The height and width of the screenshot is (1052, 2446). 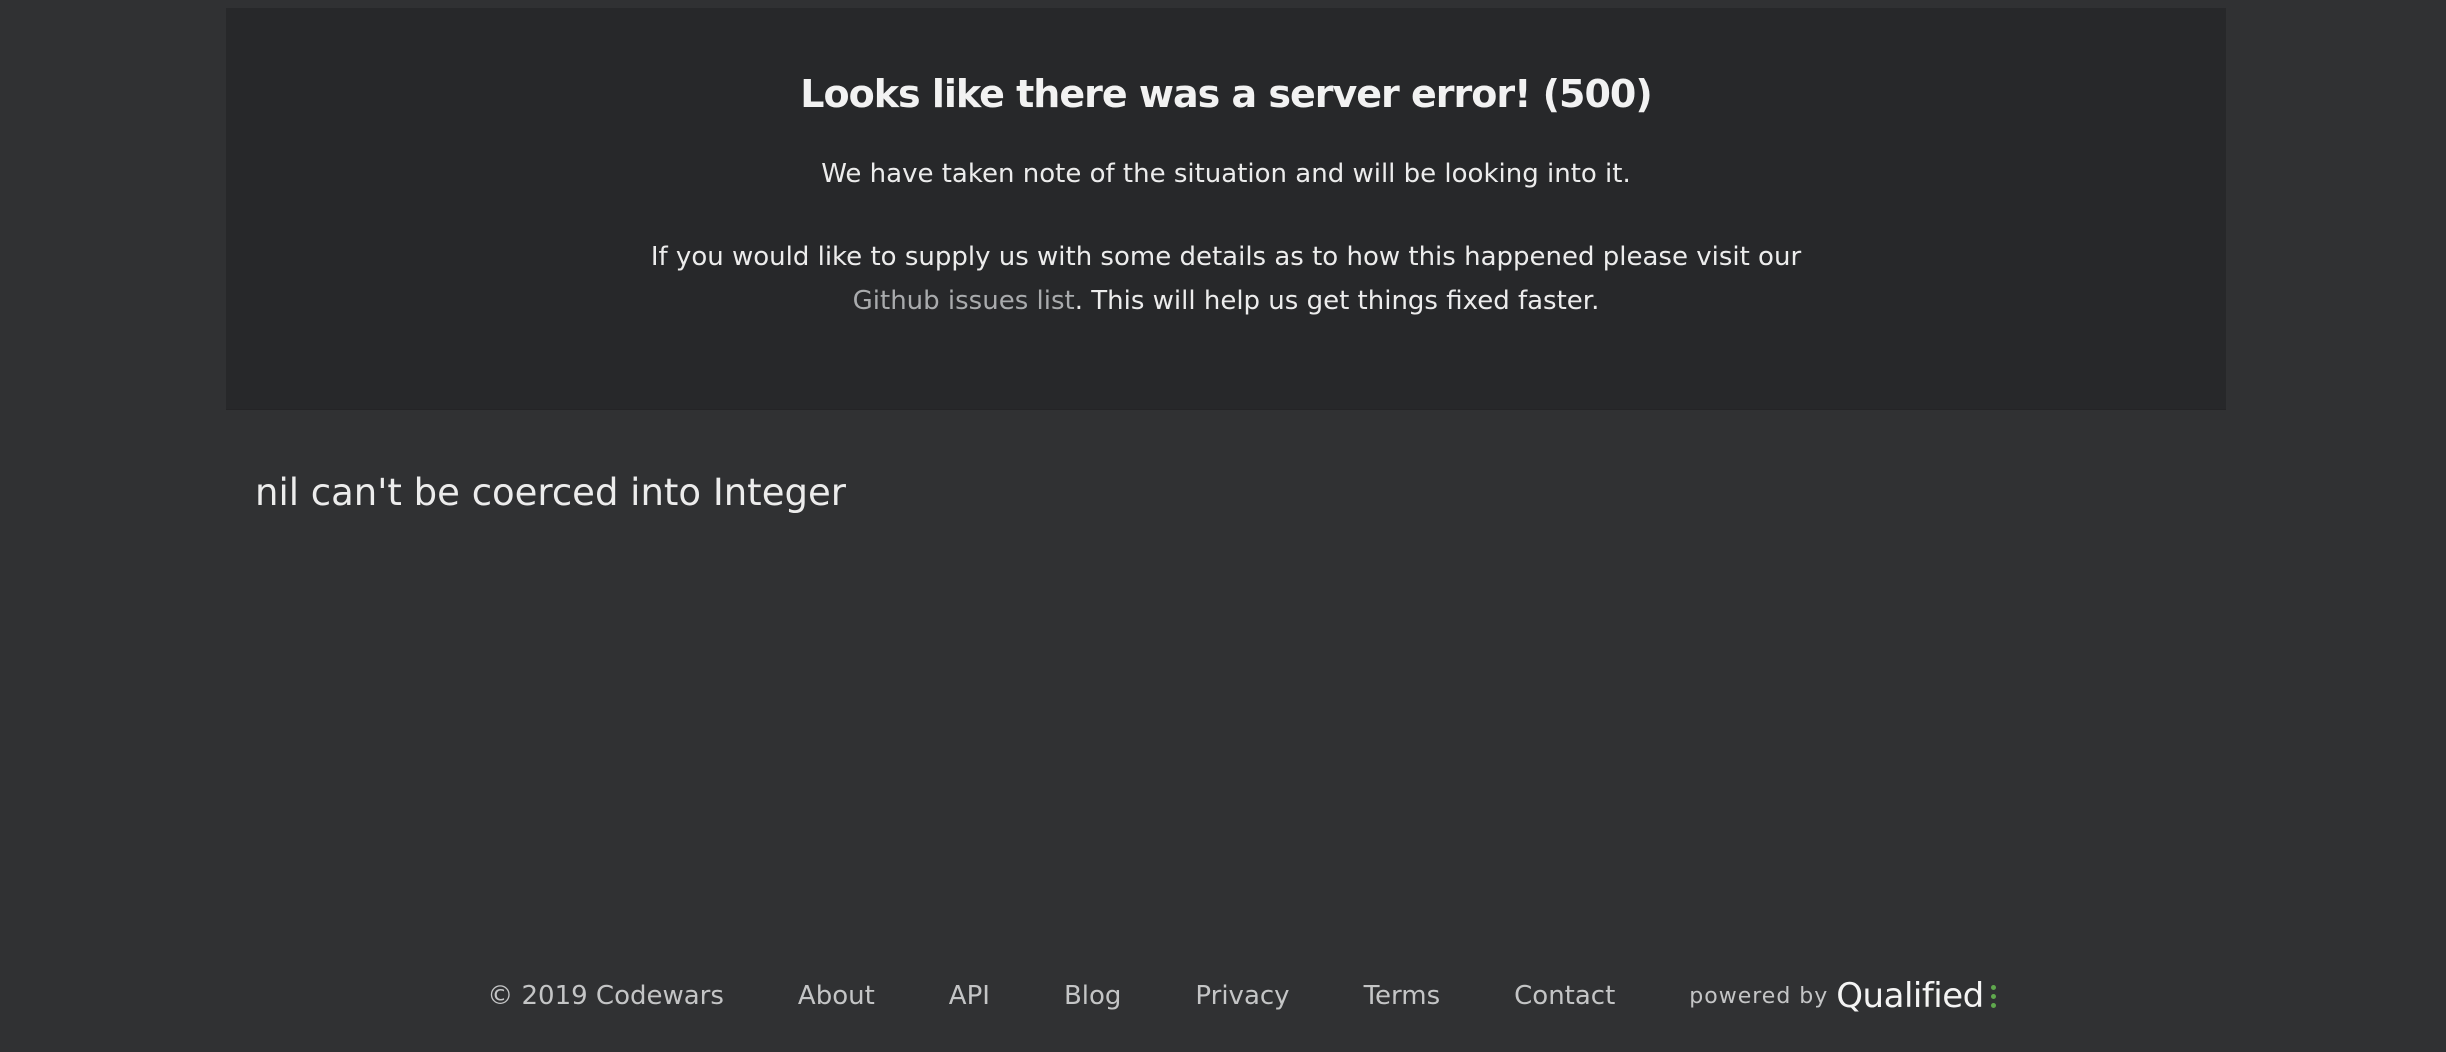 What do you see at coordinates (836, 996) in the screenshot?
I see `footer-link-about: About` at bounding box center [836, 996].